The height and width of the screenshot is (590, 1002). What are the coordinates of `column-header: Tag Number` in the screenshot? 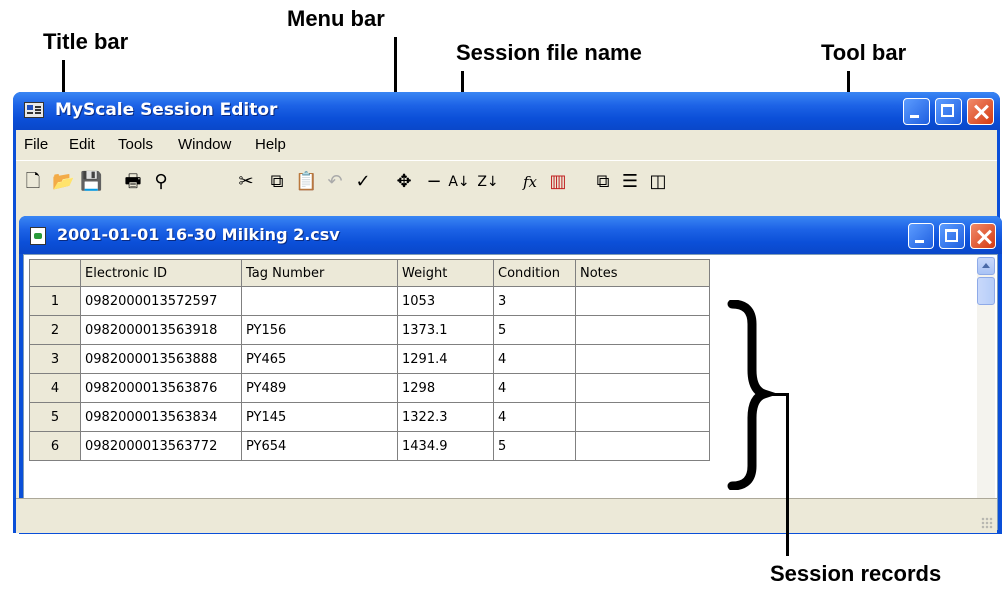 It's located at (319, 273).